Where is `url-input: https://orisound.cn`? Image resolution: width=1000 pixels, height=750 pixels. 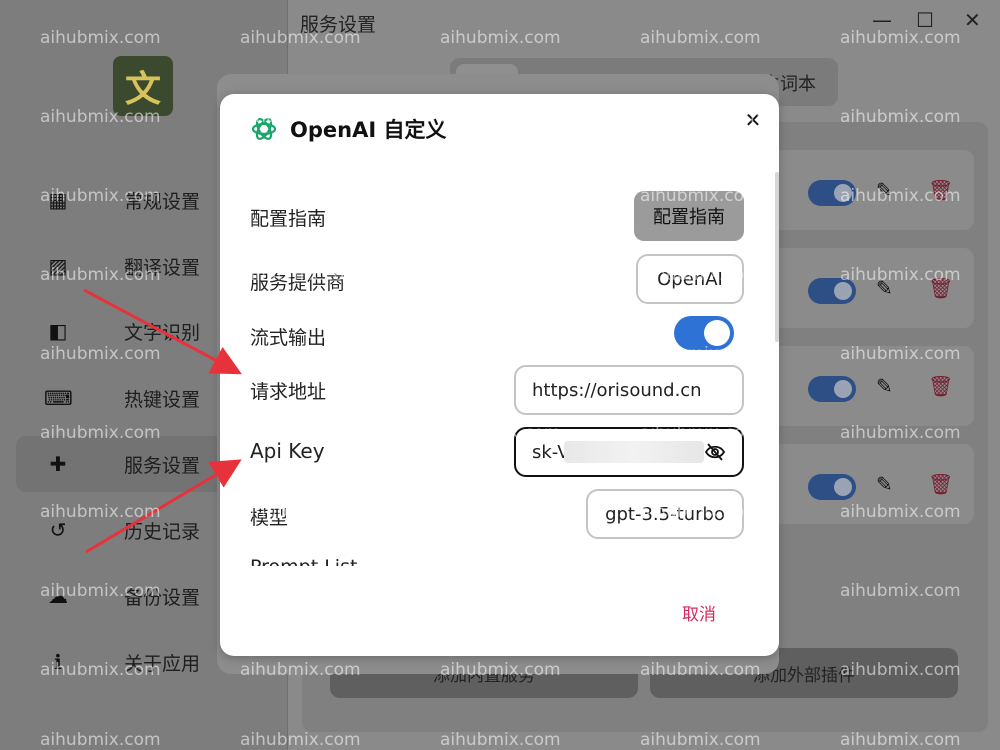 url-input: https://orisound.cn is located at coordinates (629, 390).